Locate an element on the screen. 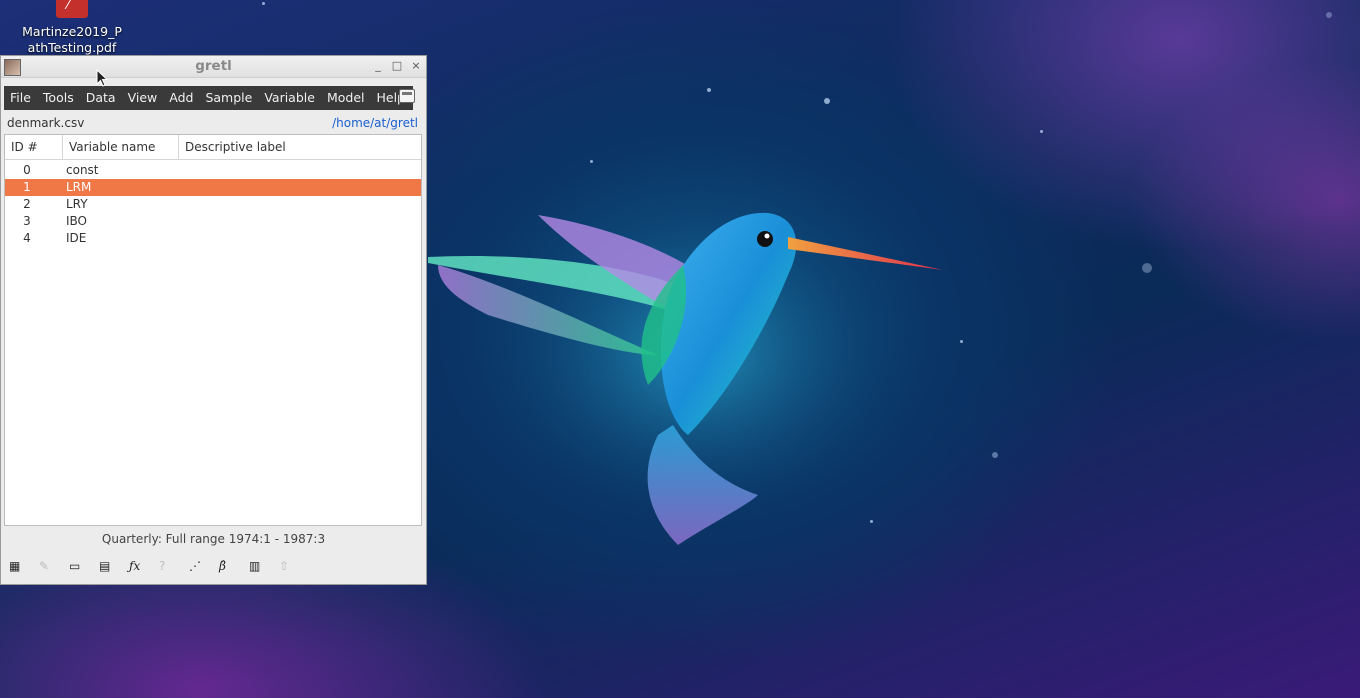  help-icon: ? is located at coordinates (174, 566).